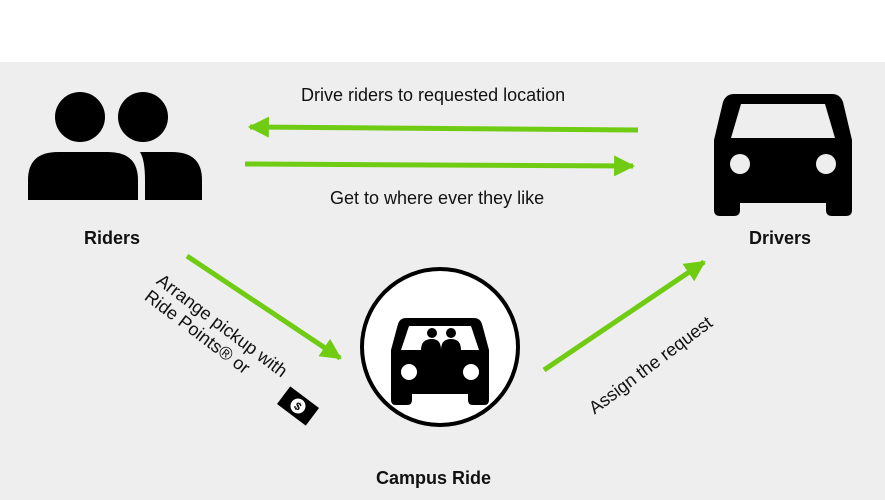  What do you see at coordinates (437, 198) in the screenshot?
I see `edge-label-get-to-where: Get to where ever they like` at bounding box center [437, 198].